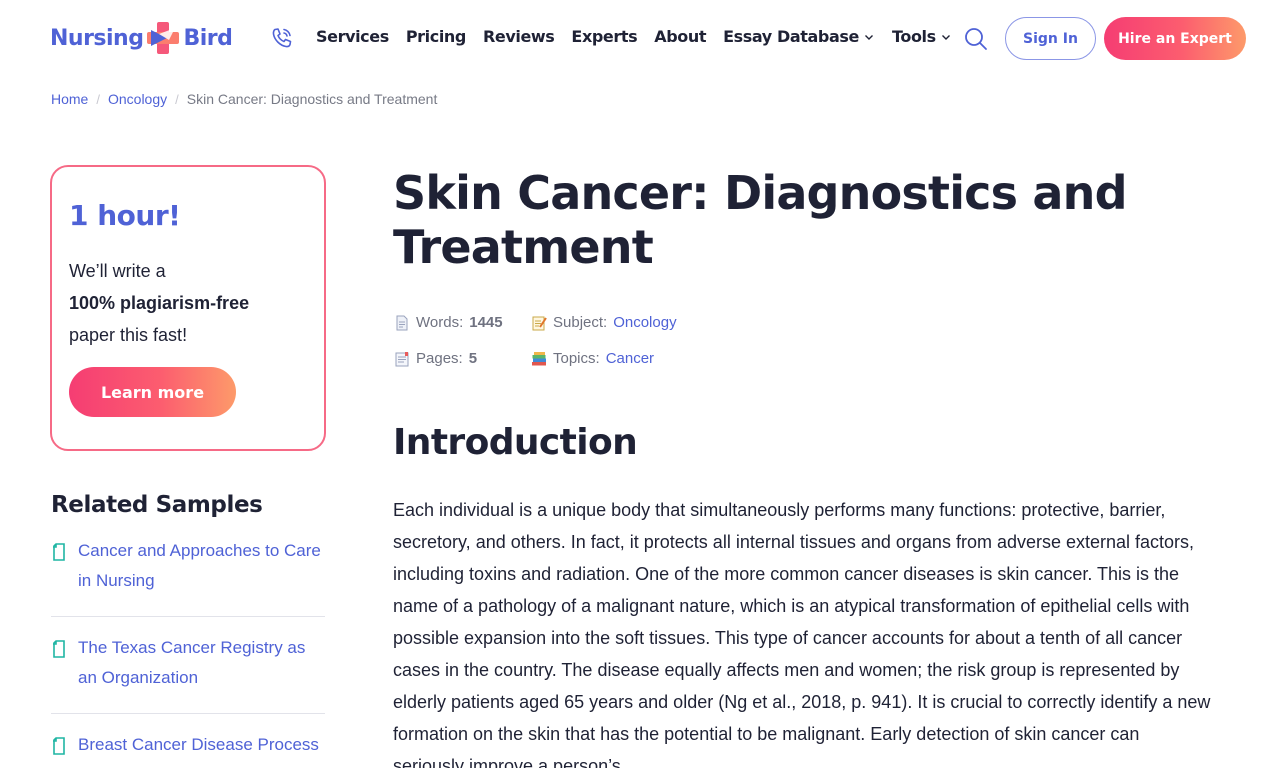 This screenshot has height=768, width=1280. I want to click on promo-line-2: 100% plagiarism-free, so click(159, 303).